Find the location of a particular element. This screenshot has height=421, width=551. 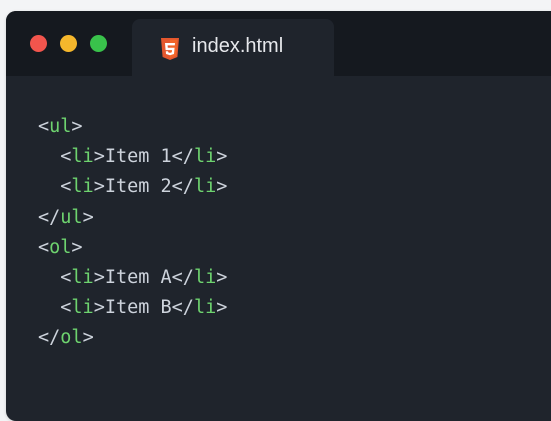

code-line: </ol> is located at coordinates (132, 338).